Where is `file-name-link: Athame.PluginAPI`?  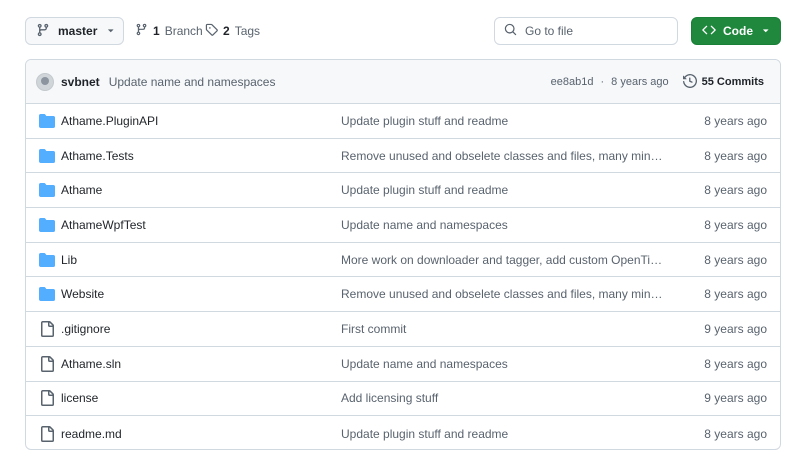
file-name-link: Athame.PluginAPI is located at coordinates (109, 121).